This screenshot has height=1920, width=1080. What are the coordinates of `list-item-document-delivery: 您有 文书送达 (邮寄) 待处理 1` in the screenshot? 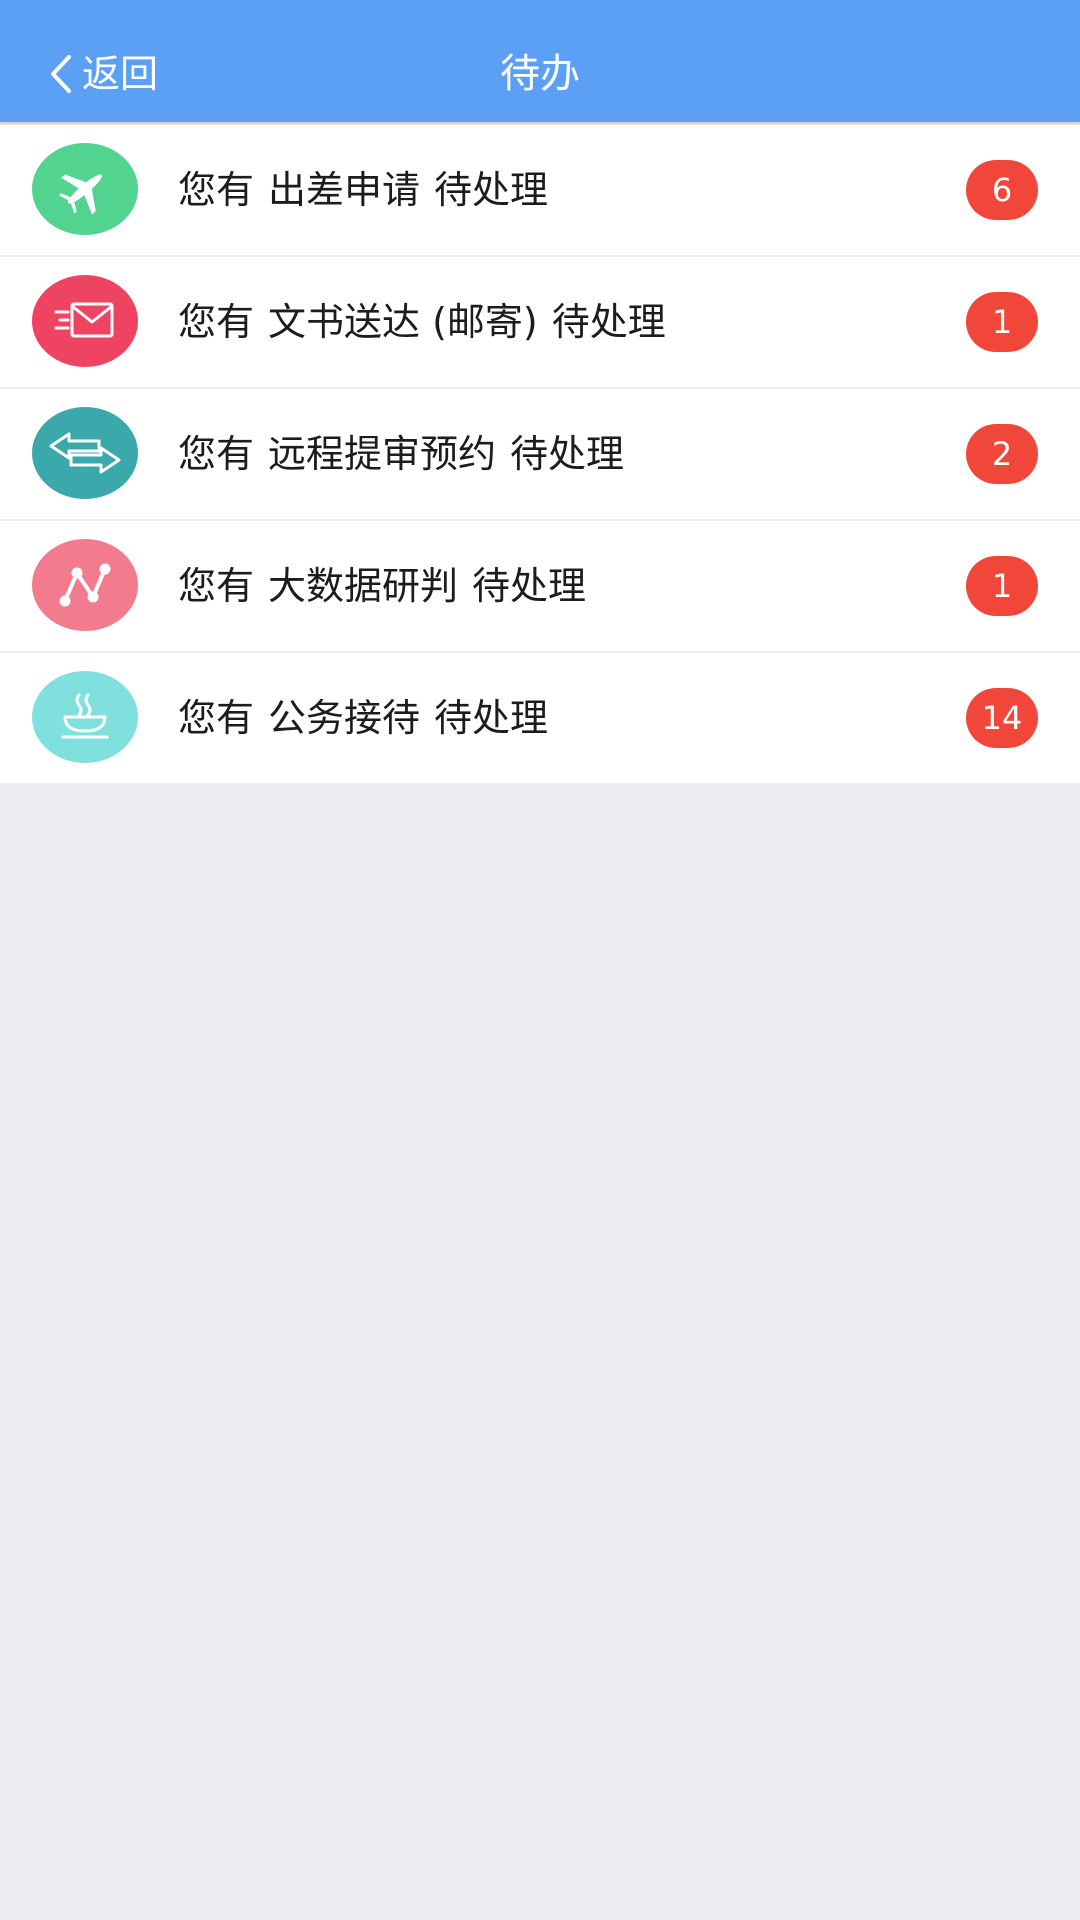 It's located at (540, 323).